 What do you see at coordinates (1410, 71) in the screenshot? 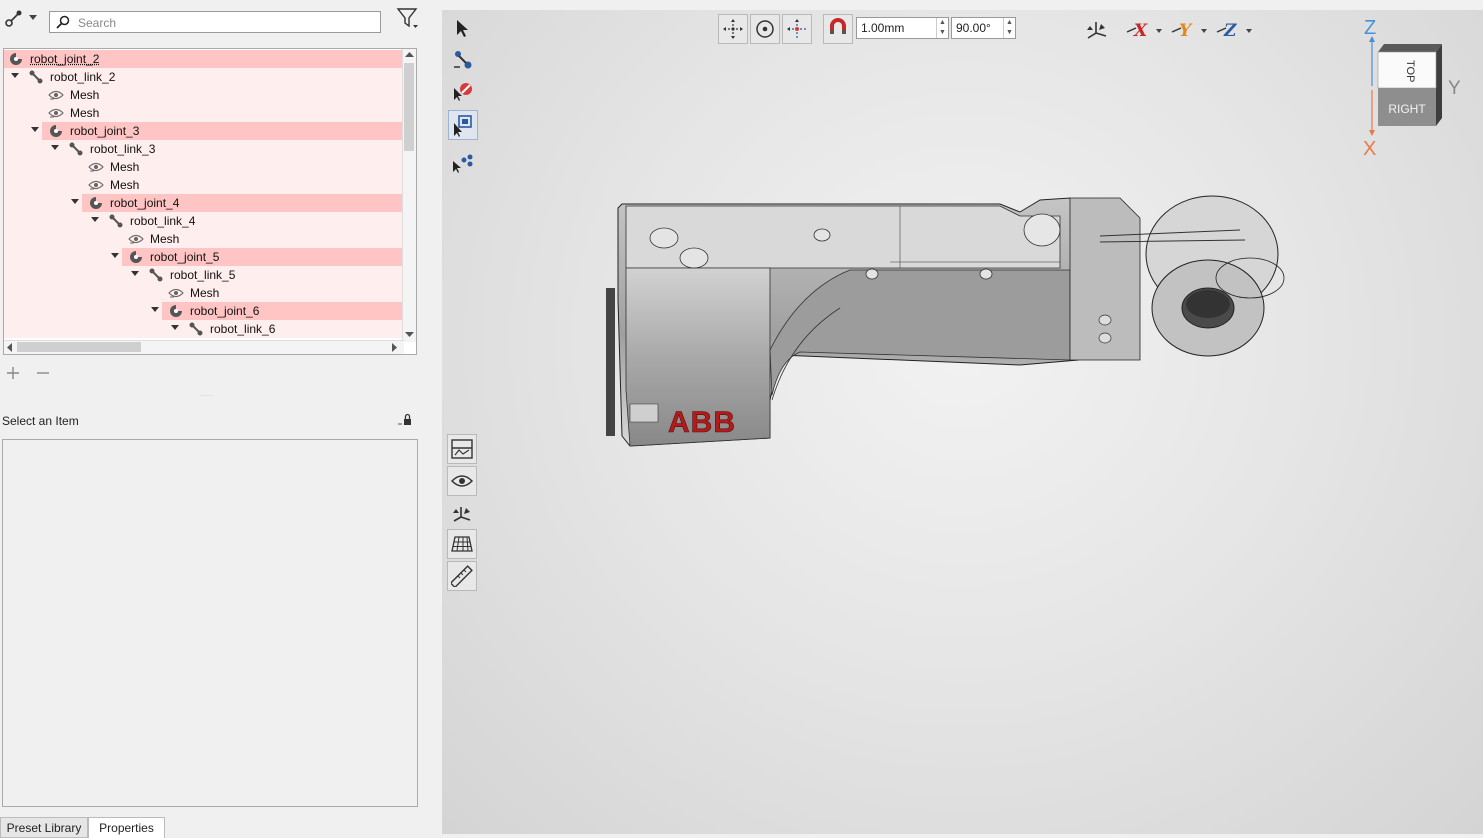
I see `view-cube-top-face: TOP` at bounding box center [1410, 71].